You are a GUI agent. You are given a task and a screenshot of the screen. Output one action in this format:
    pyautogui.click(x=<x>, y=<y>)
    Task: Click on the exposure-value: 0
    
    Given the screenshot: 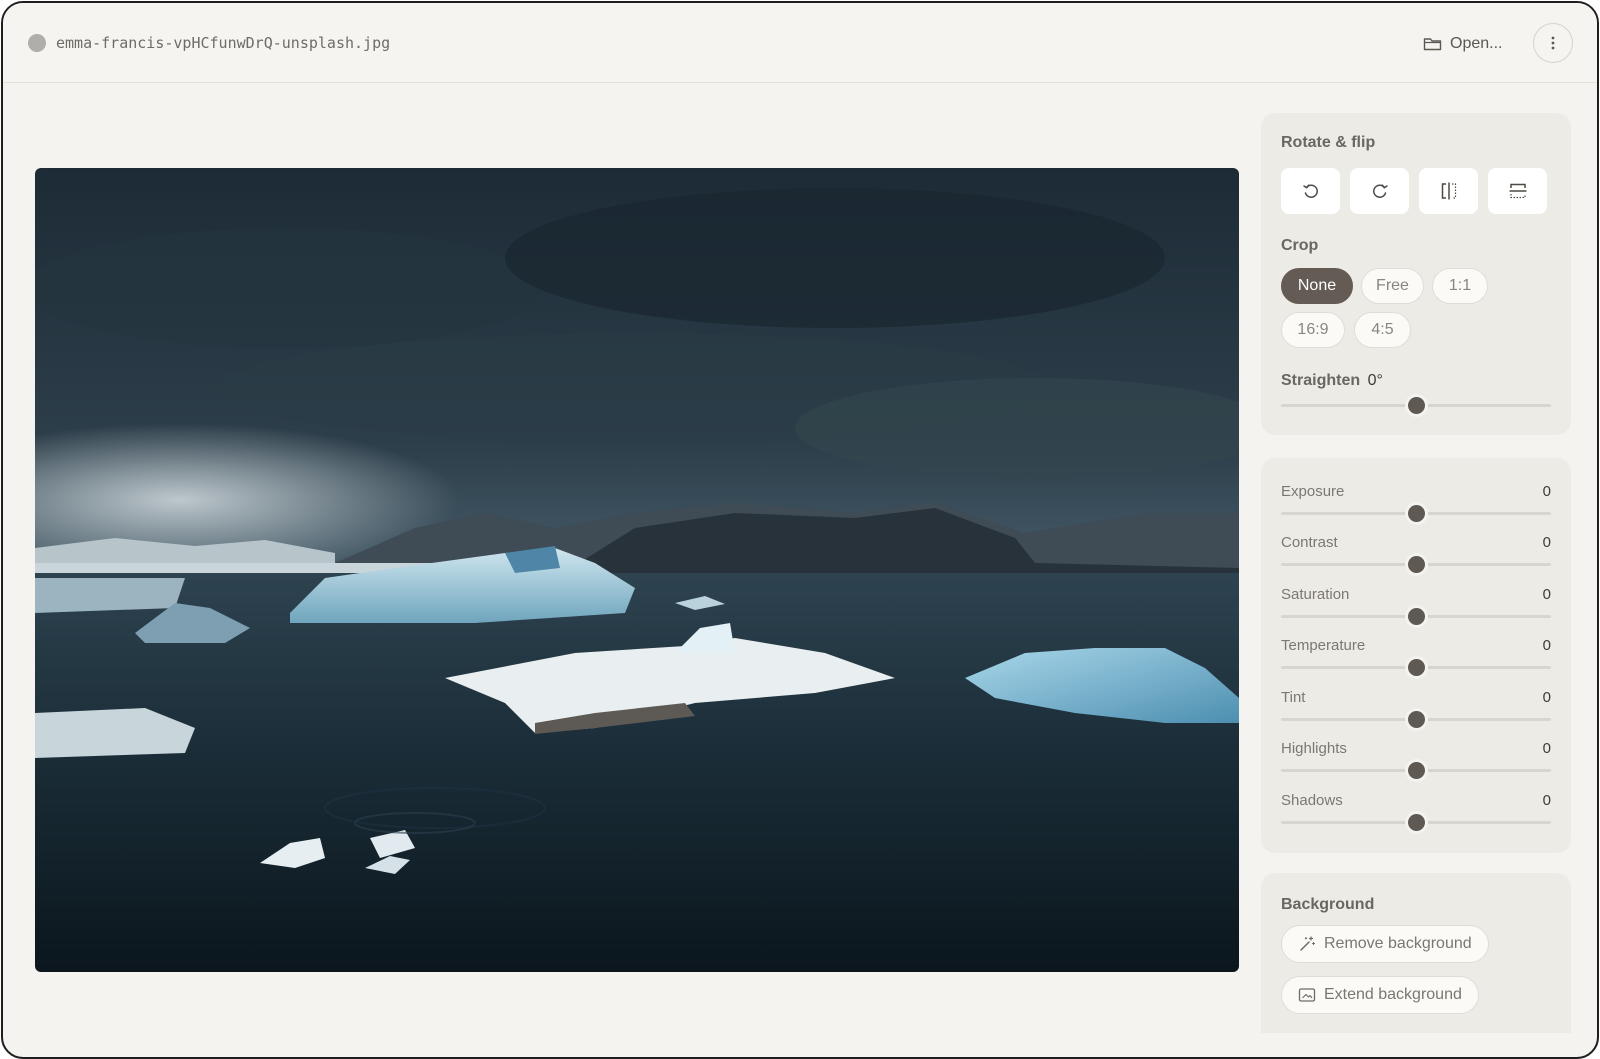 What is the action you would take?
    pyautogui.click(x=1546, y=491)
    